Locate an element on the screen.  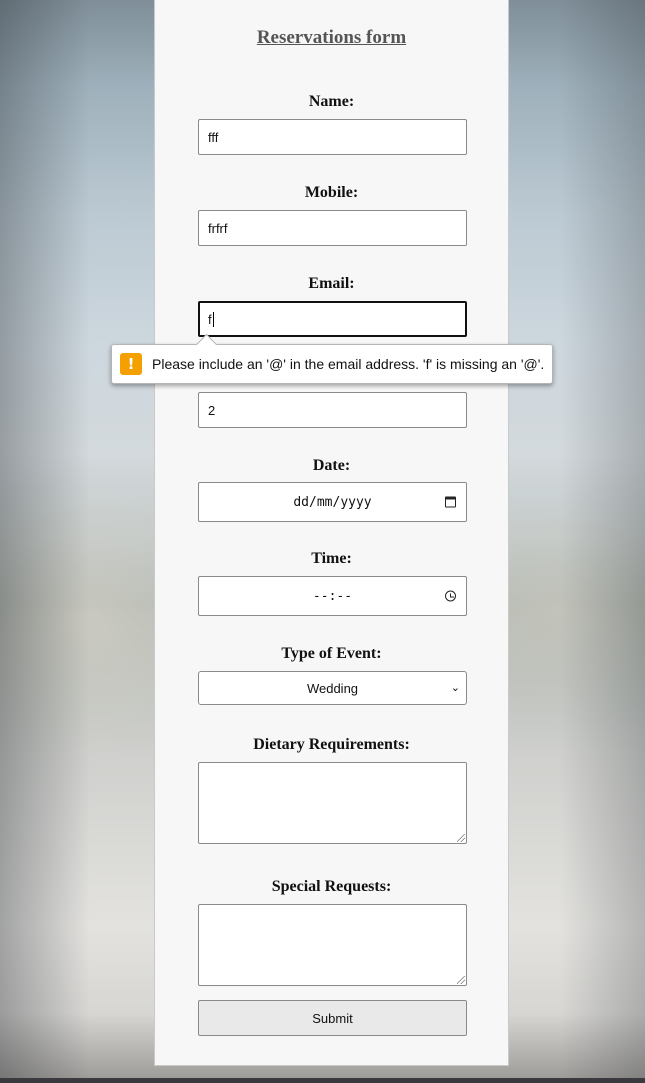
form-title: Reservations form is located at coordinates (331, 37).